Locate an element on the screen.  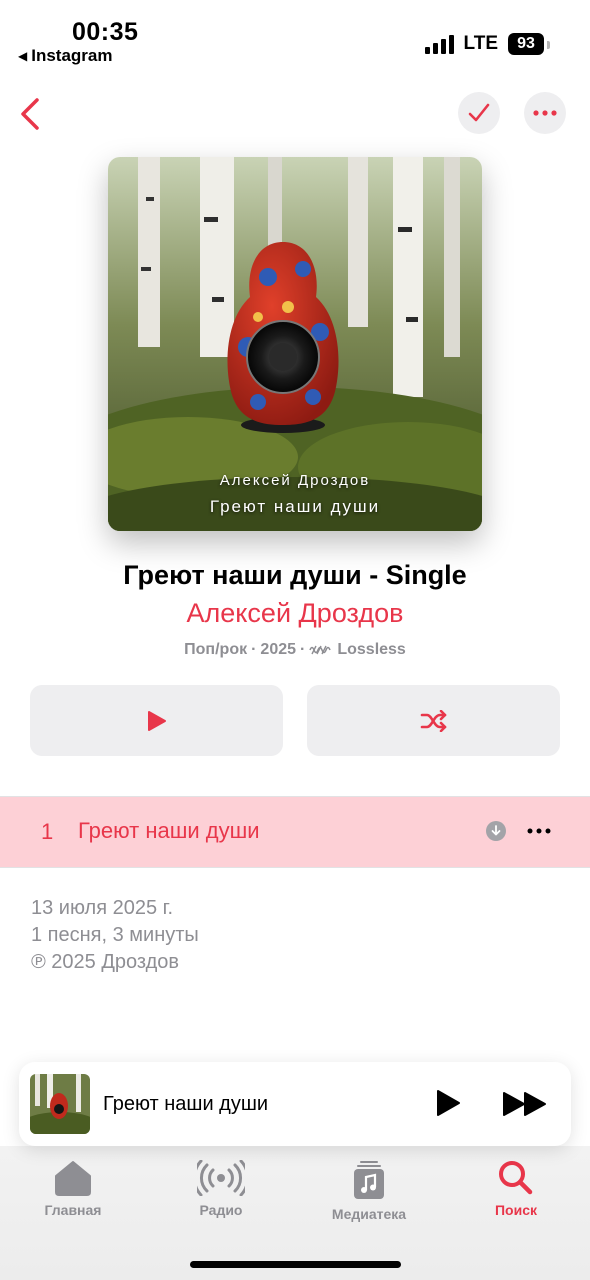
back-app-label: Instagram is located at coordinates (72, 55).